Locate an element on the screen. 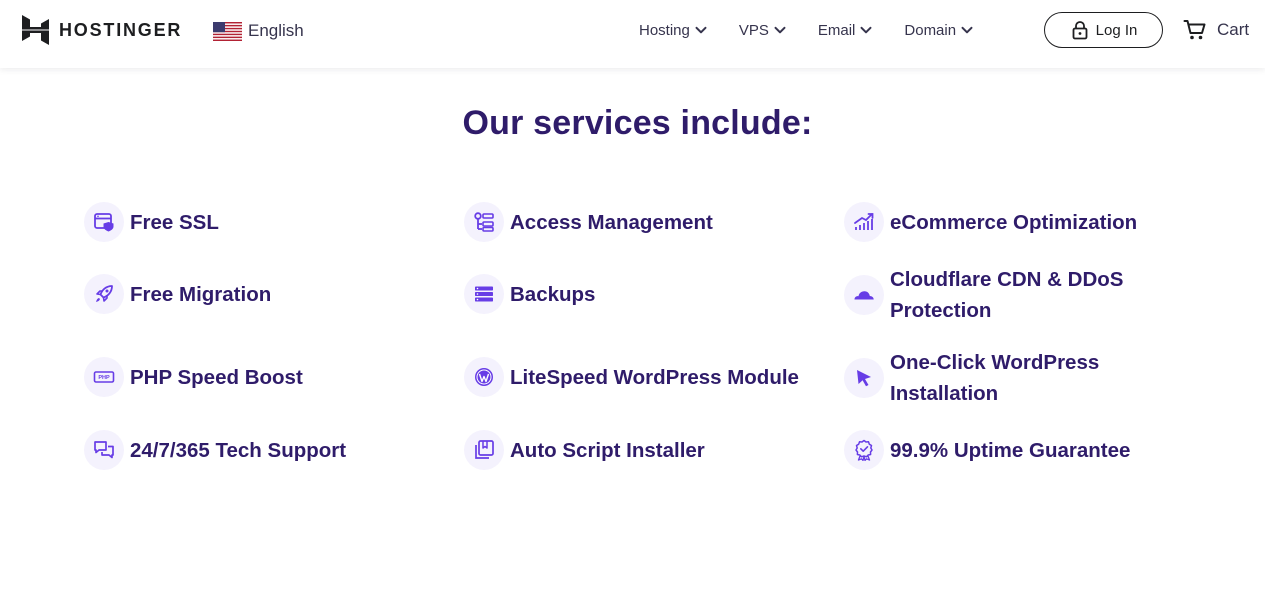  nav-item-label: VPS is located at coordinates (753, 30).